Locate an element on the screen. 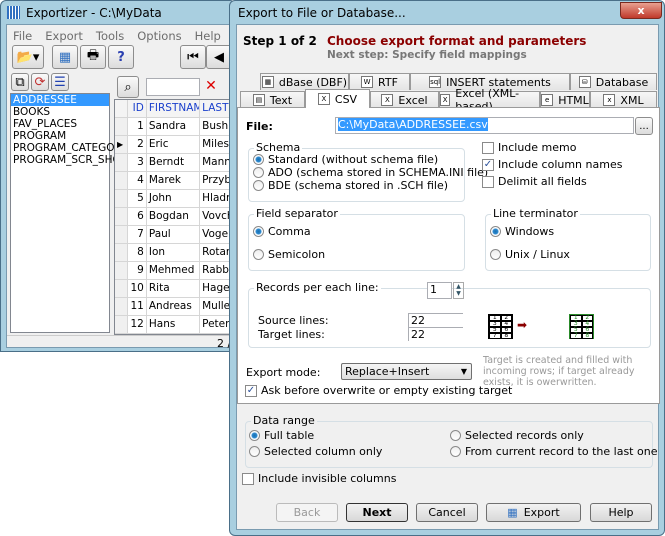 The height and width of the screenshot is (536, 665). table-row: 1 Sandra Bush is located at coordinates (176, 127).